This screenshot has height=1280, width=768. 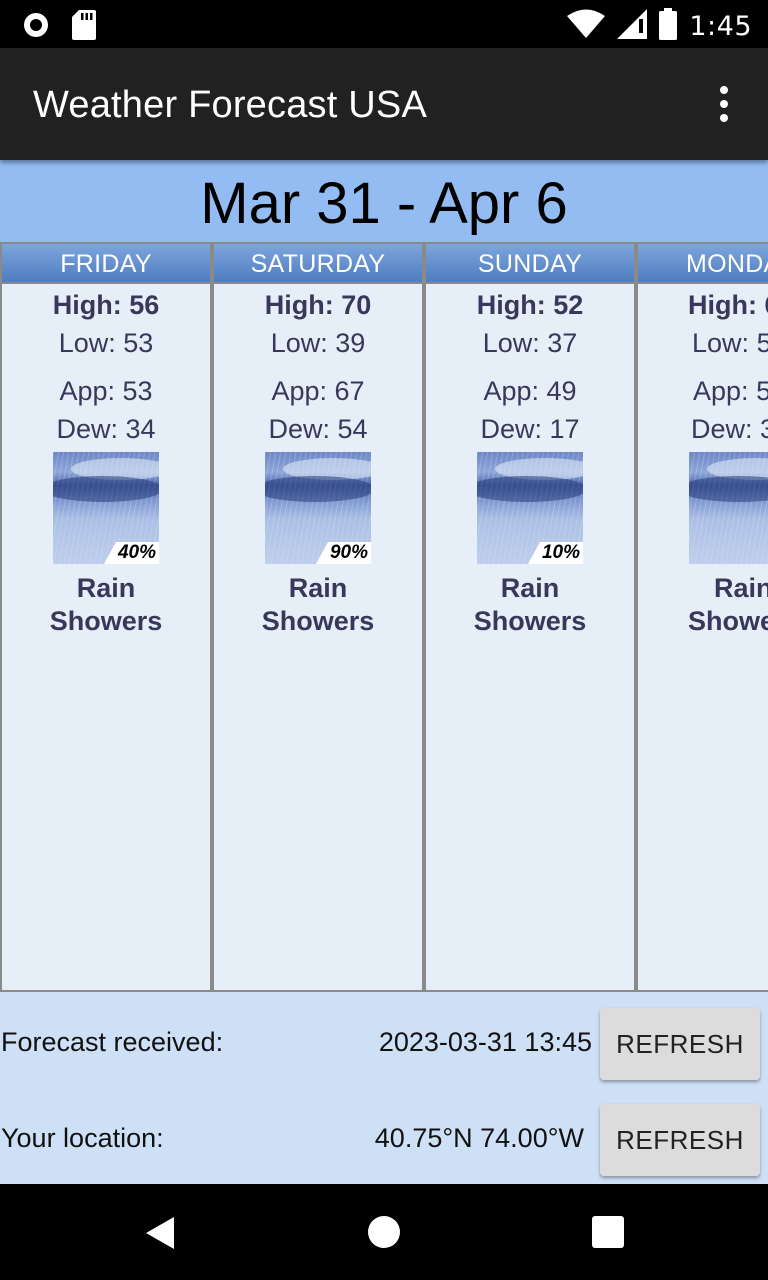 I want to click on low-temp: Low: 39, so click(x=318, y=343).